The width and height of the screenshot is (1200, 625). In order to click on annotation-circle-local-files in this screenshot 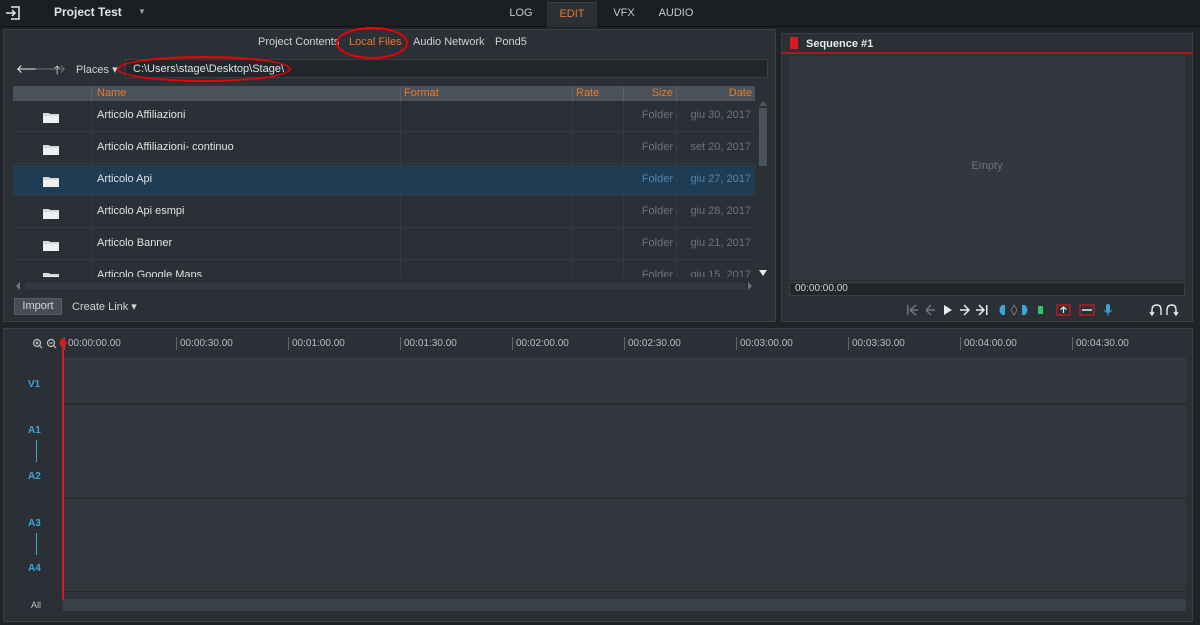, I will do `click(372, 43)`.